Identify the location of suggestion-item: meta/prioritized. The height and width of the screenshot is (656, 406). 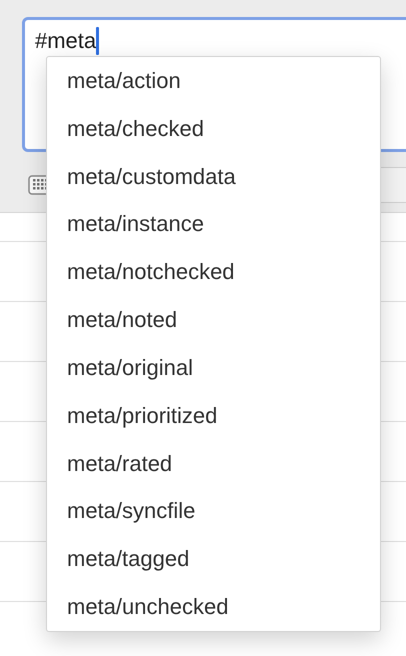
(213, 416).